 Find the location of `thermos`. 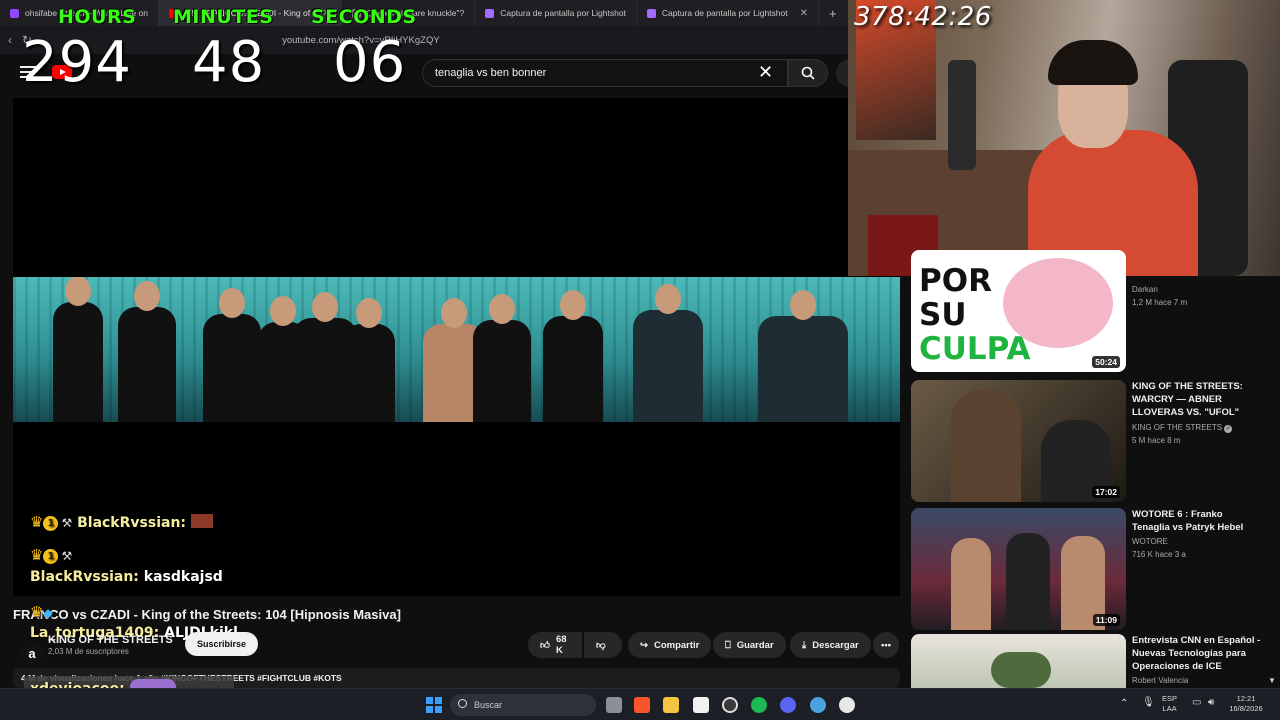

thermos is located at coordinates (962, 115).